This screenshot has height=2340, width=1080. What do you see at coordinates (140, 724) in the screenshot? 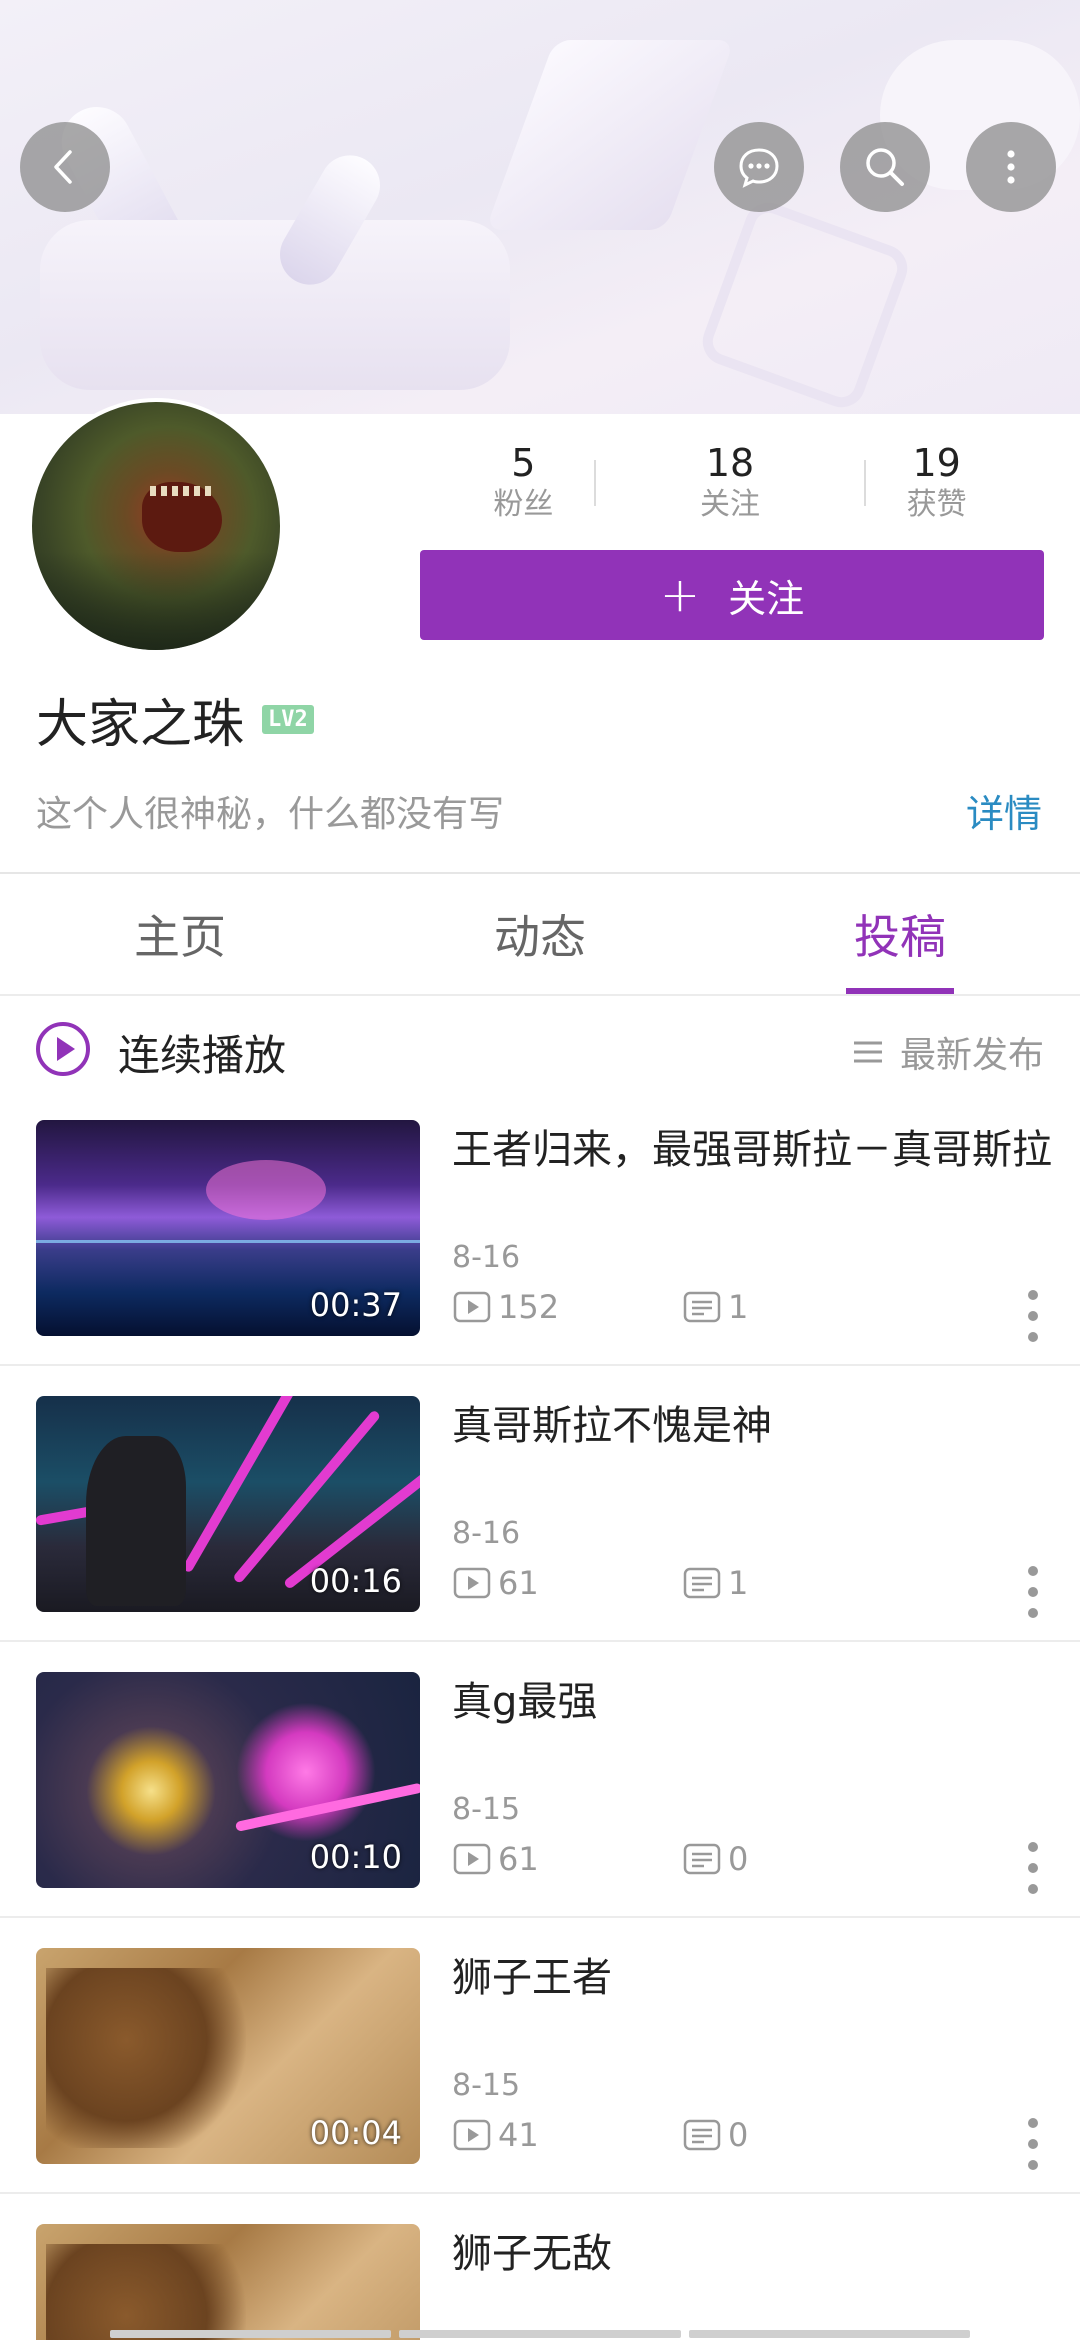
I see `username: 大家之珠` at bounding box center [140, 724].